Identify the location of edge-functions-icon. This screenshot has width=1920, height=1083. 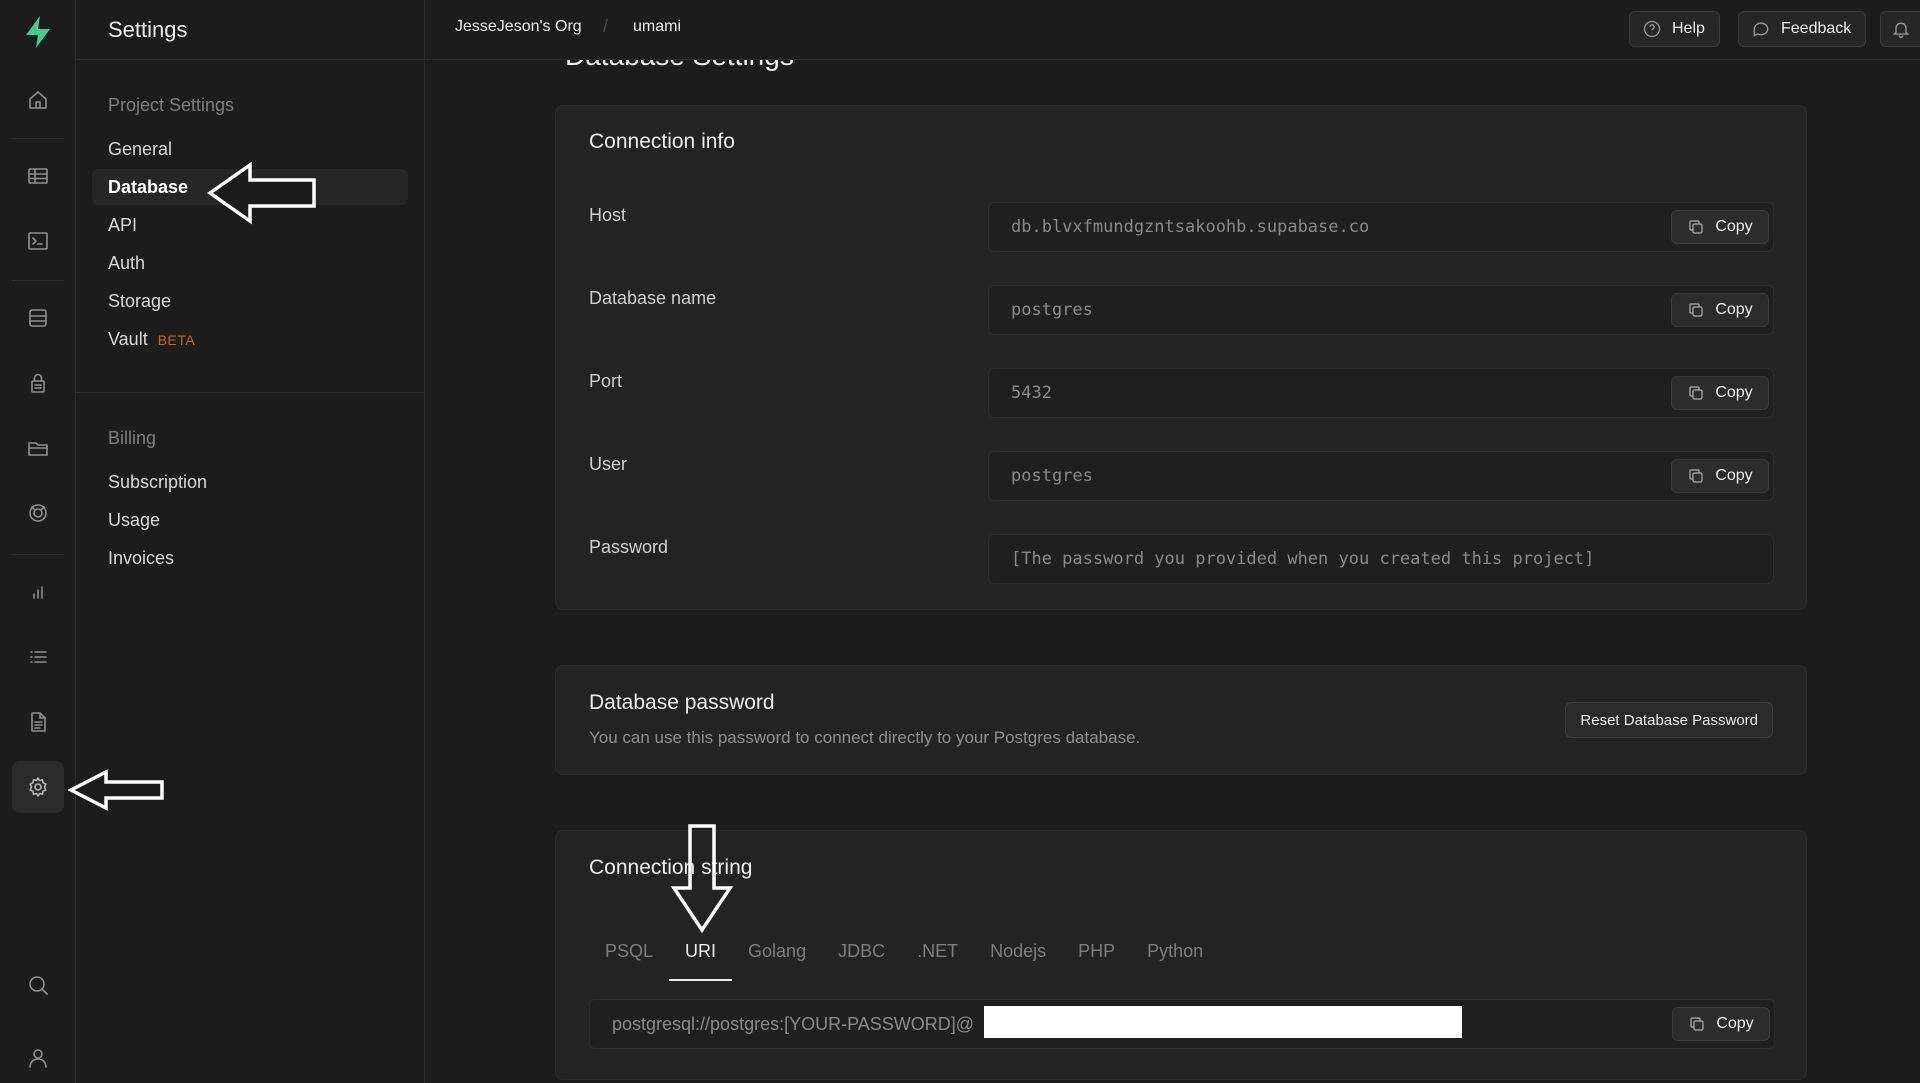
(38, 513).